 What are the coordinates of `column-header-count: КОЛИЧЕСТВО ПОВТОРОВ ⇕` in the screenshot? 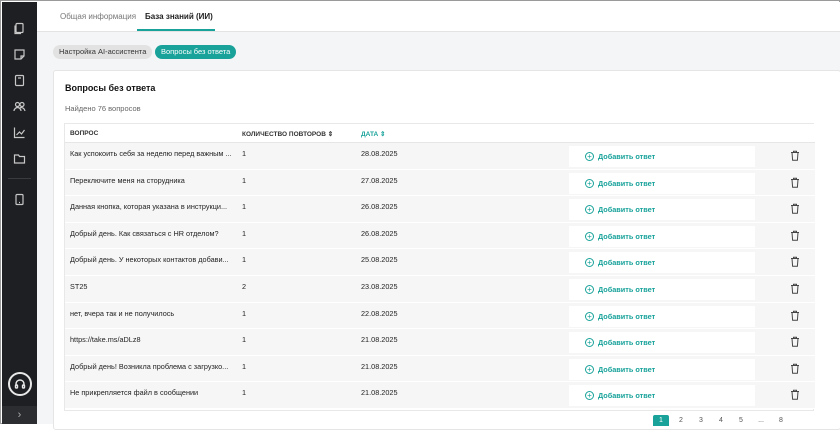 It's located at (287, 134).